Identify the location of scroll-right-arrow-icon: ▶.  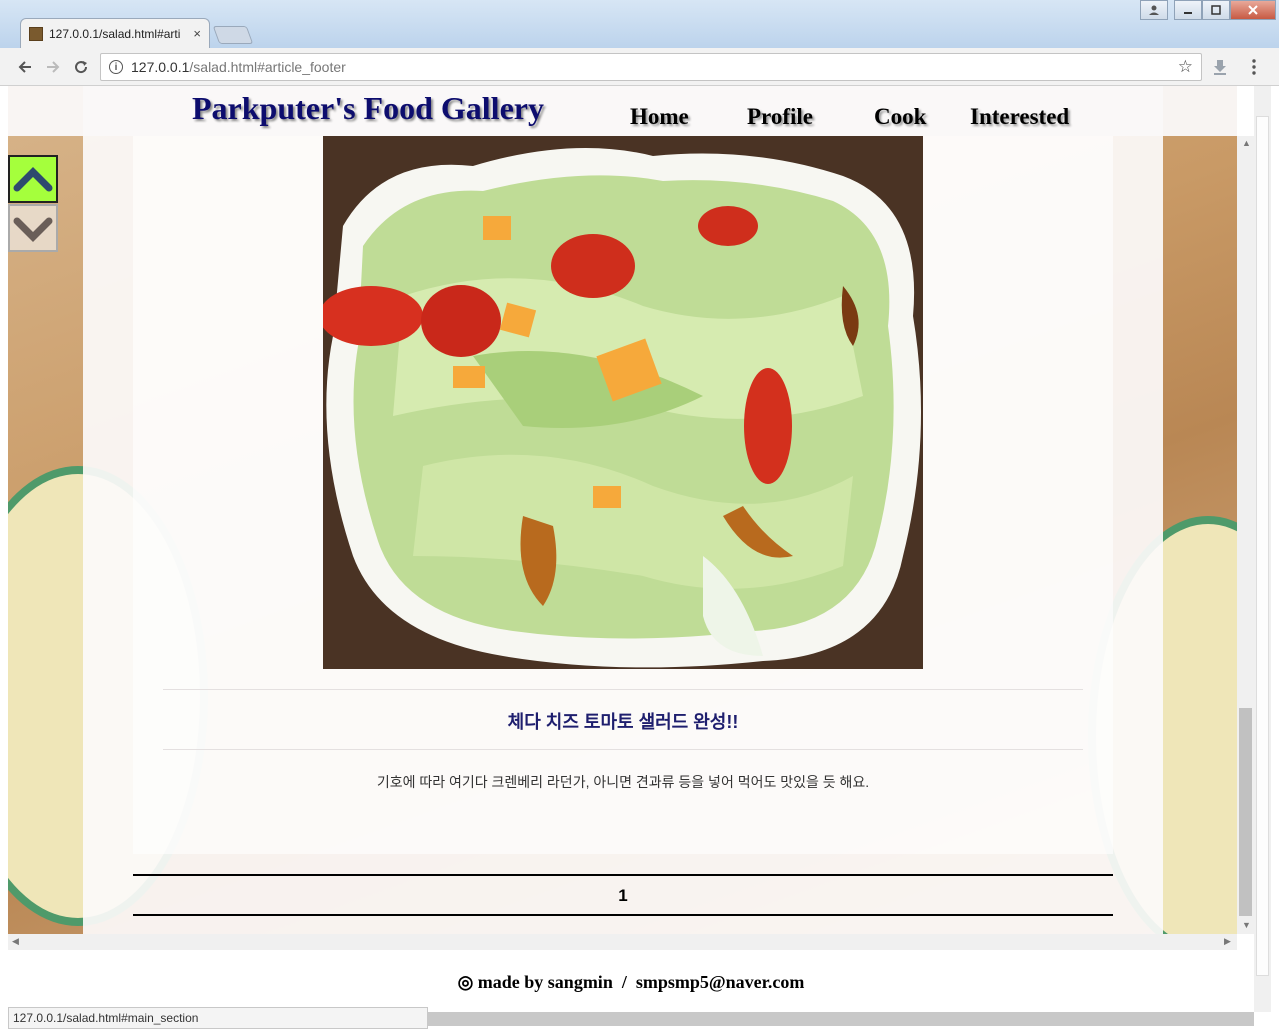
(1227, 941).